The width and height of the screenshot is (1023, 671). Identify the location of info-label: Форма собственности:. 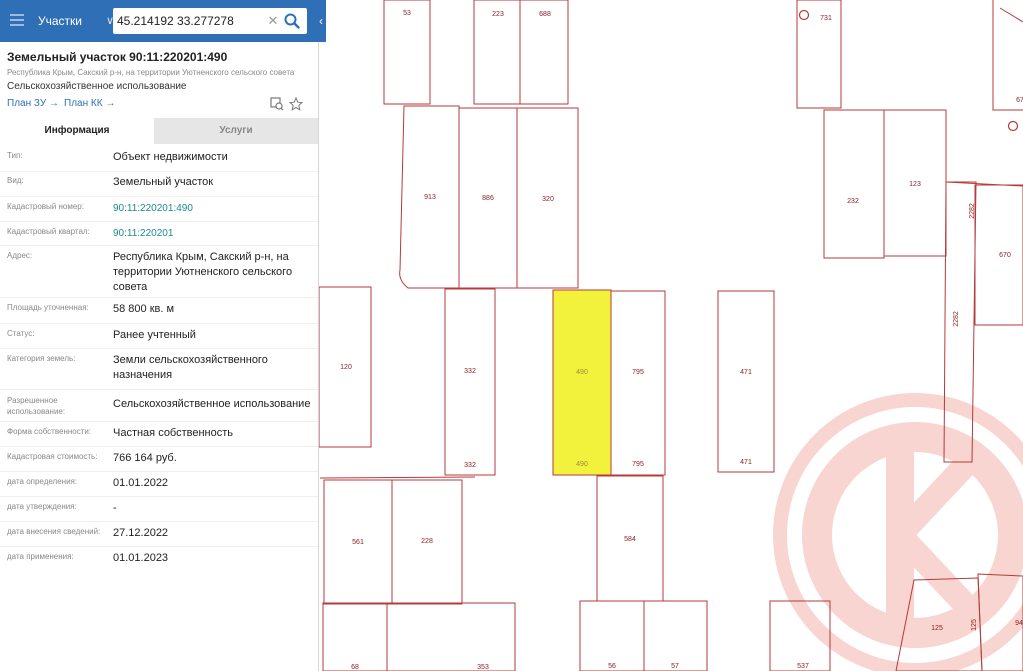
(49, 431).